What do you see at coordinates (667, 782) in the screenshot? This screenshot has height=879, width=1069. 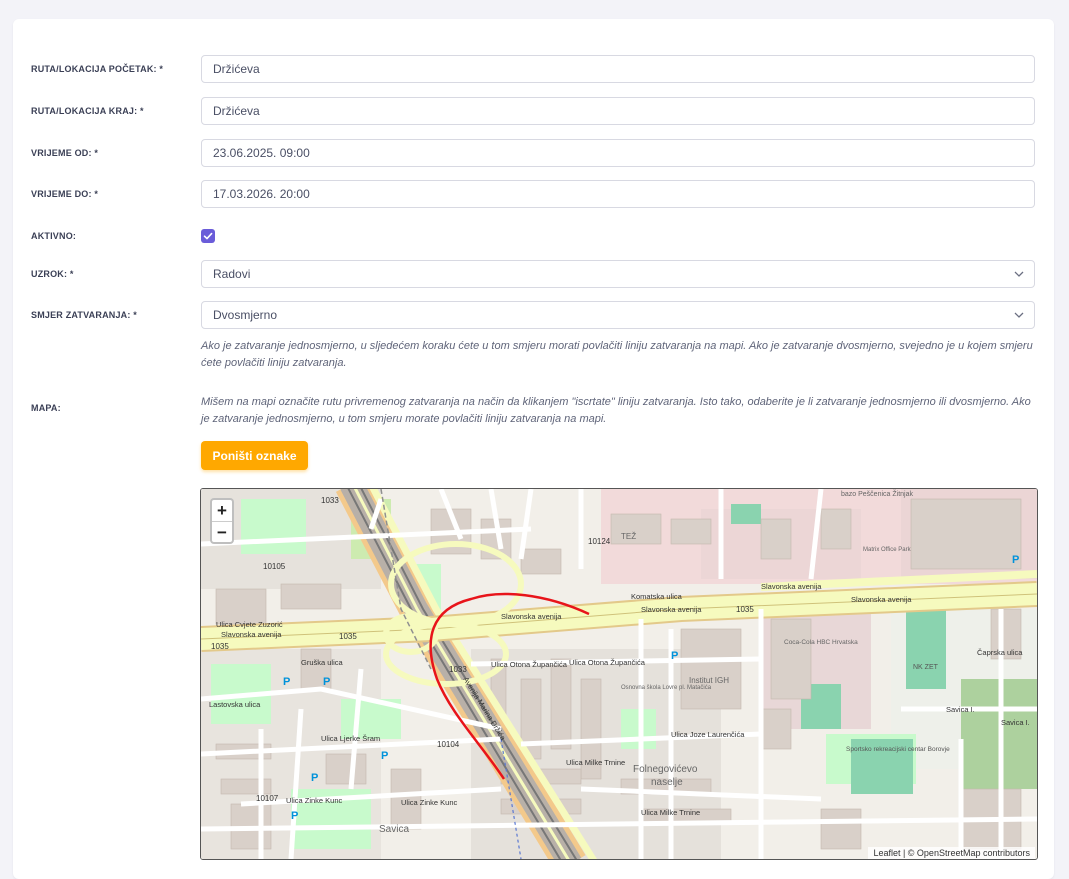 I see `place-label-naselje: naselje` at bounding box center [667, 782].